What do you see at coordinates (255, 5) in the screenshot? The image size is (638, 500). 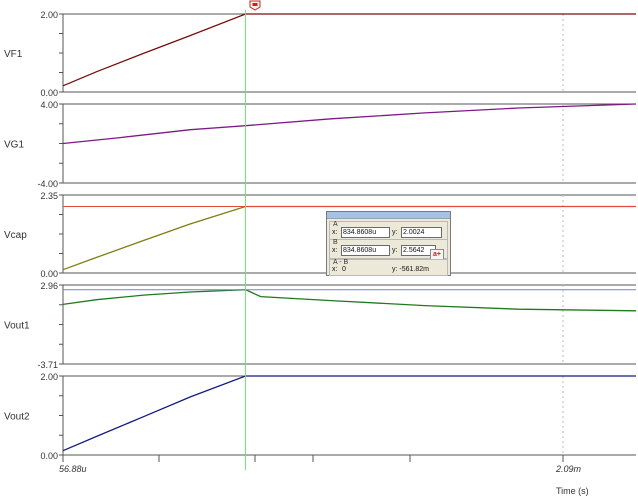 I see `cursor-a-marker-icon` at bounding box center [255, 5].